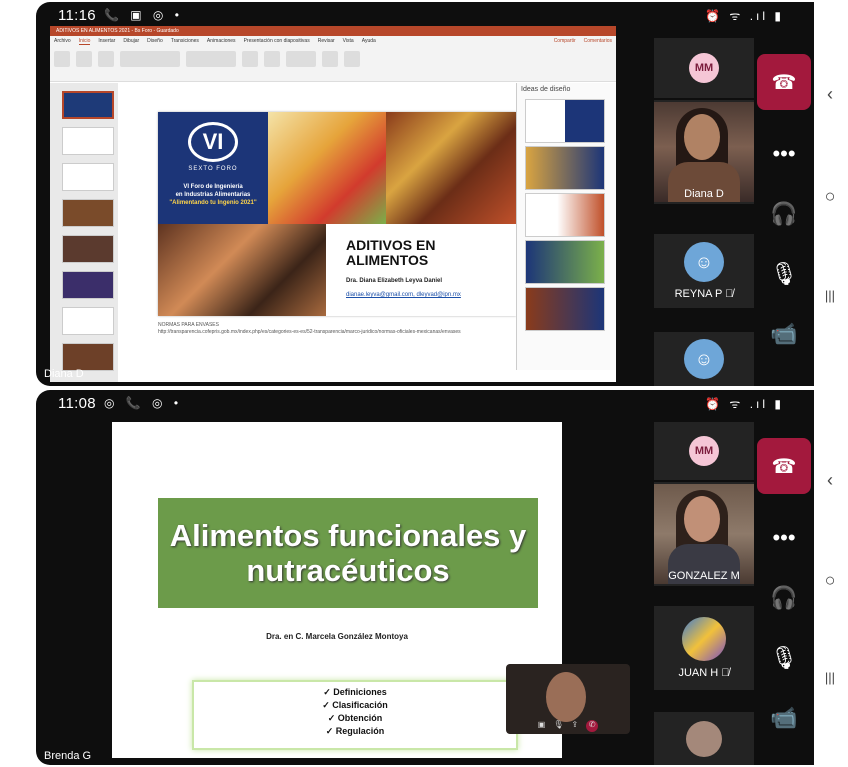 This screenshot has height=767, width=848. What do you see at coordinates (185, 41) in the screenshot?
I see `tab-transiciones: Transiciones` at bounding box center [185, 41].